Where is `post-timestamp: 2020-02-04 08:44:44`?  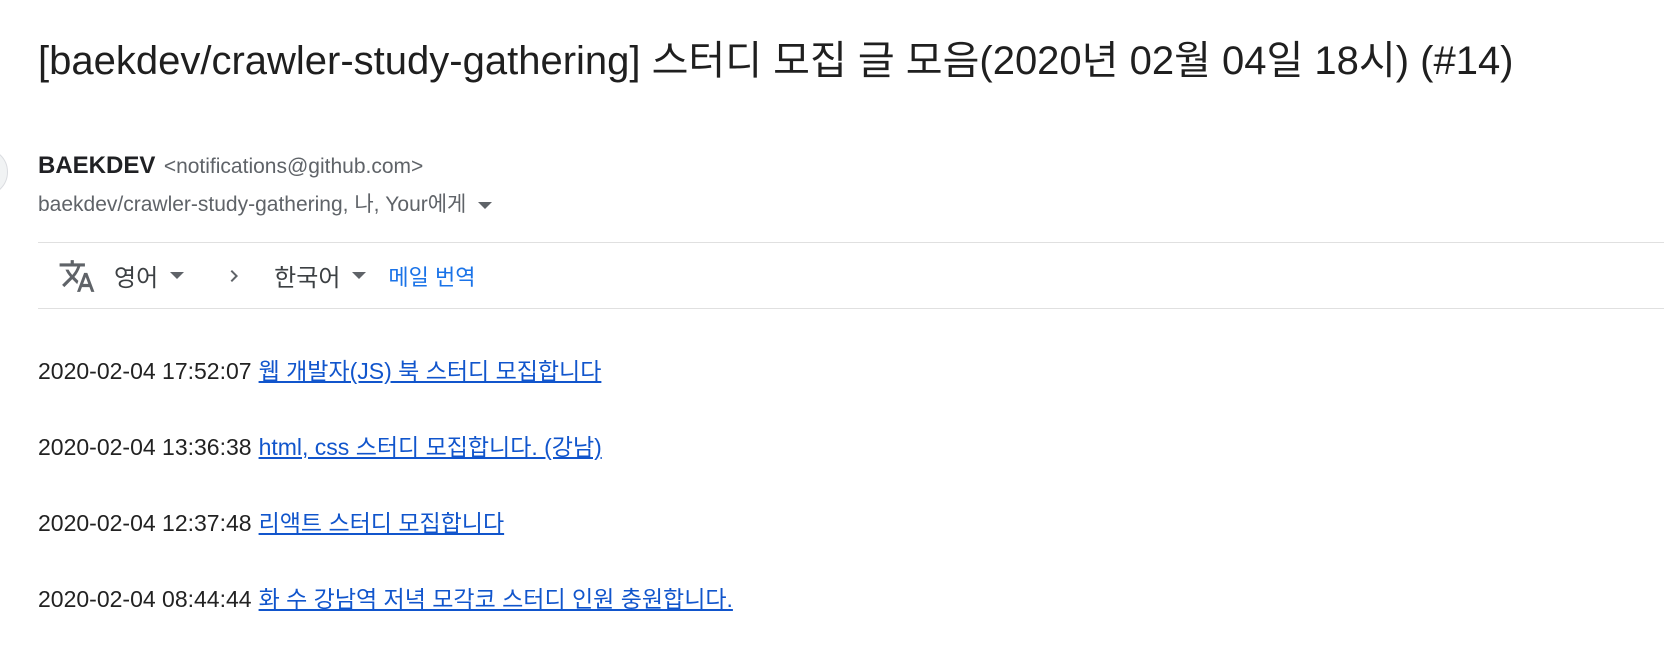
post-timestamp: 2020-02-04 08:44:44 is located at coordinates (145, 599).